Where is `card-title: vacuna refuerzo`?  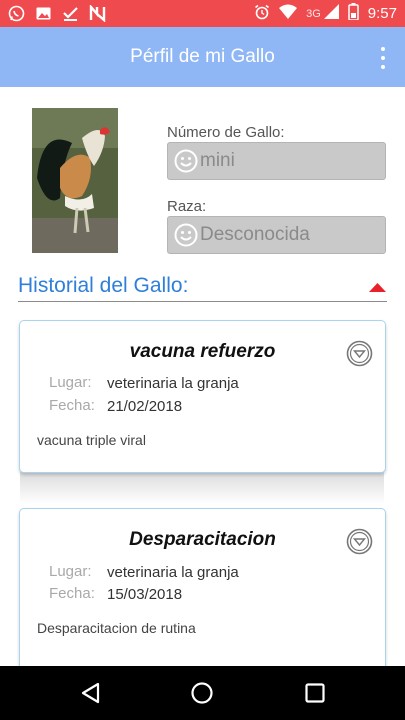 card-title: vacuna refuerzo is located at coordinates (202, 351).